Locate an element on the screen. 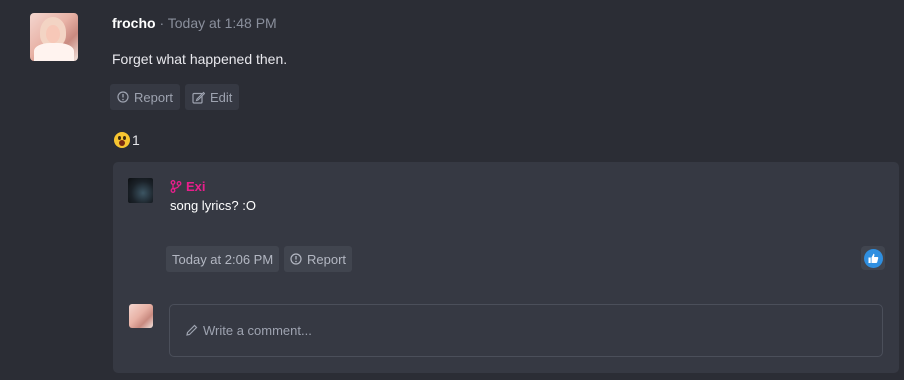 The image size is (904, 380). commenter-name: Exi is located at coordinates (188, 186).